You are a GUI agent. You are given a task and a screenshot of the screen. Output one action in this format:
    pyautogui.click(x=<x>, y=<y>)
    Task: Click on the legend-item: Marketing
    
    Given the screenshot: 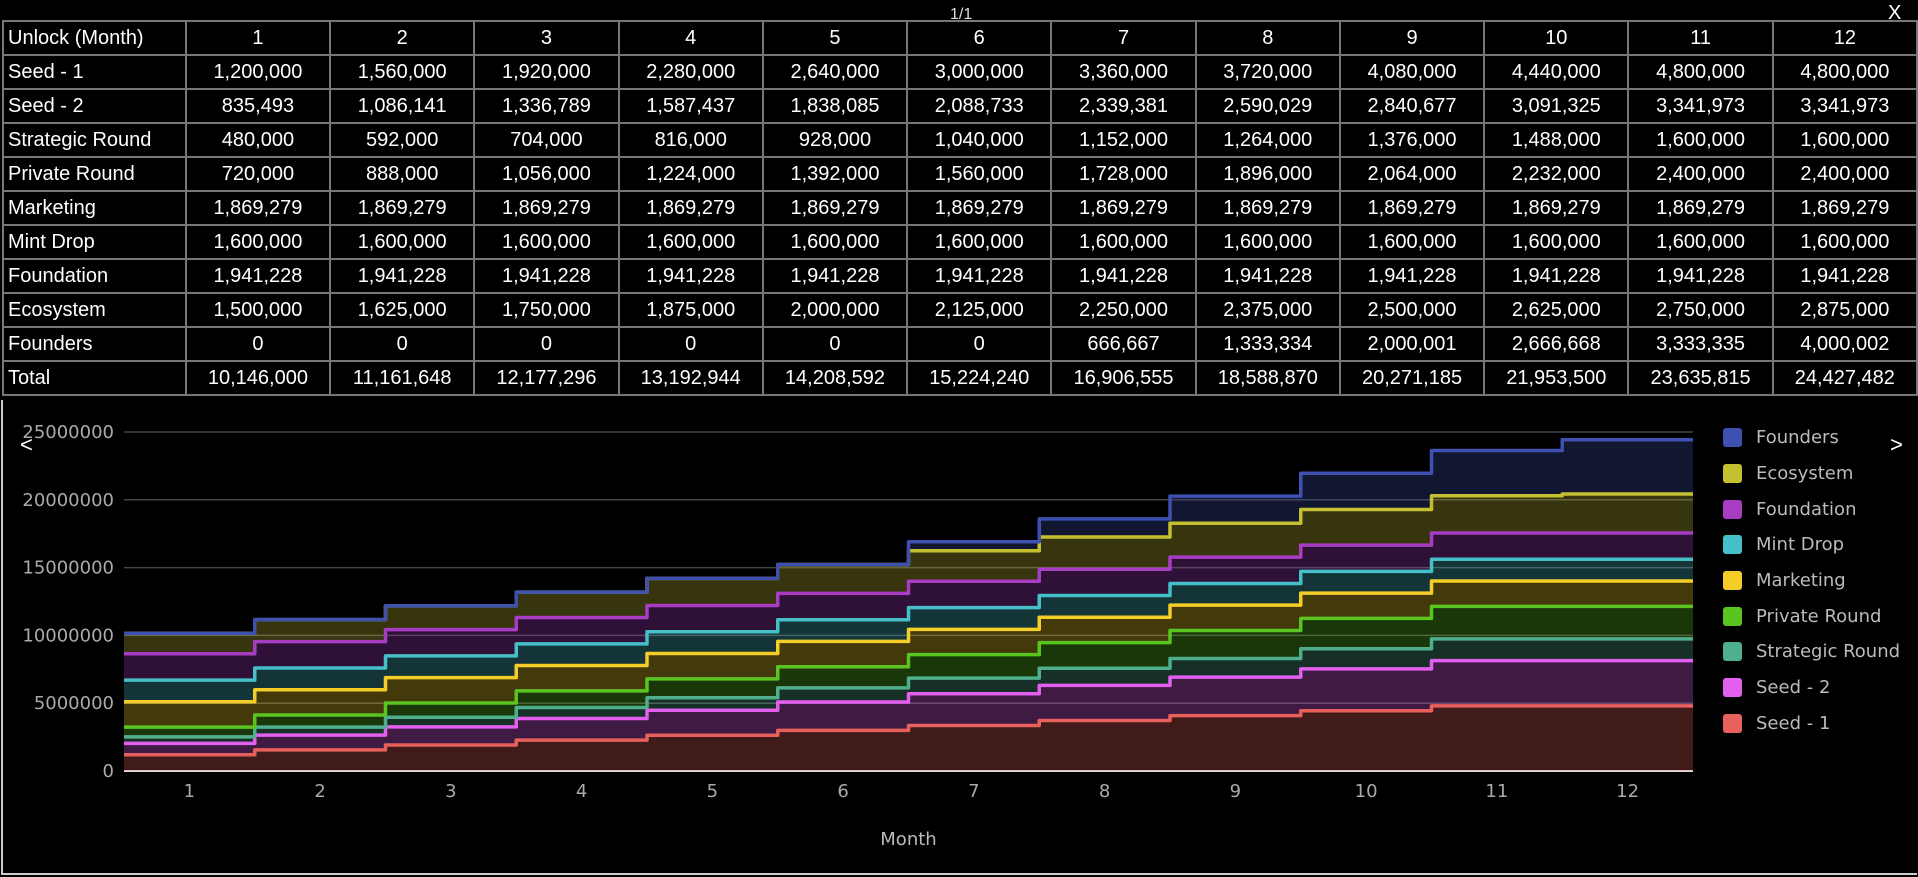 What is the action you would take?
    pyautogui.click(x=1811, y=581)
    